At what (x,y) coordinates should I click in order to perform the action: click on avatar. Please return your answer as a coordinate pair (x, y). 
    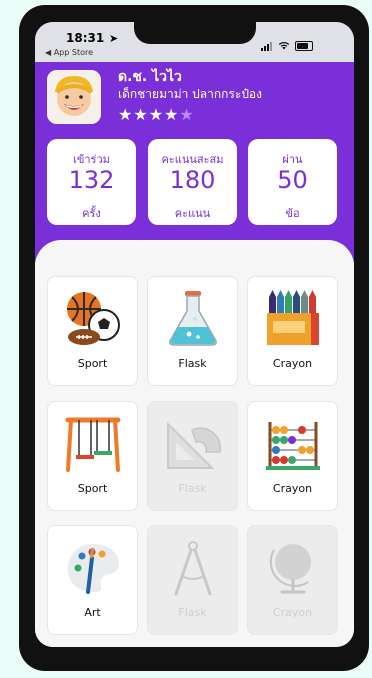
    Looking at the image, I should click on (74, 97).